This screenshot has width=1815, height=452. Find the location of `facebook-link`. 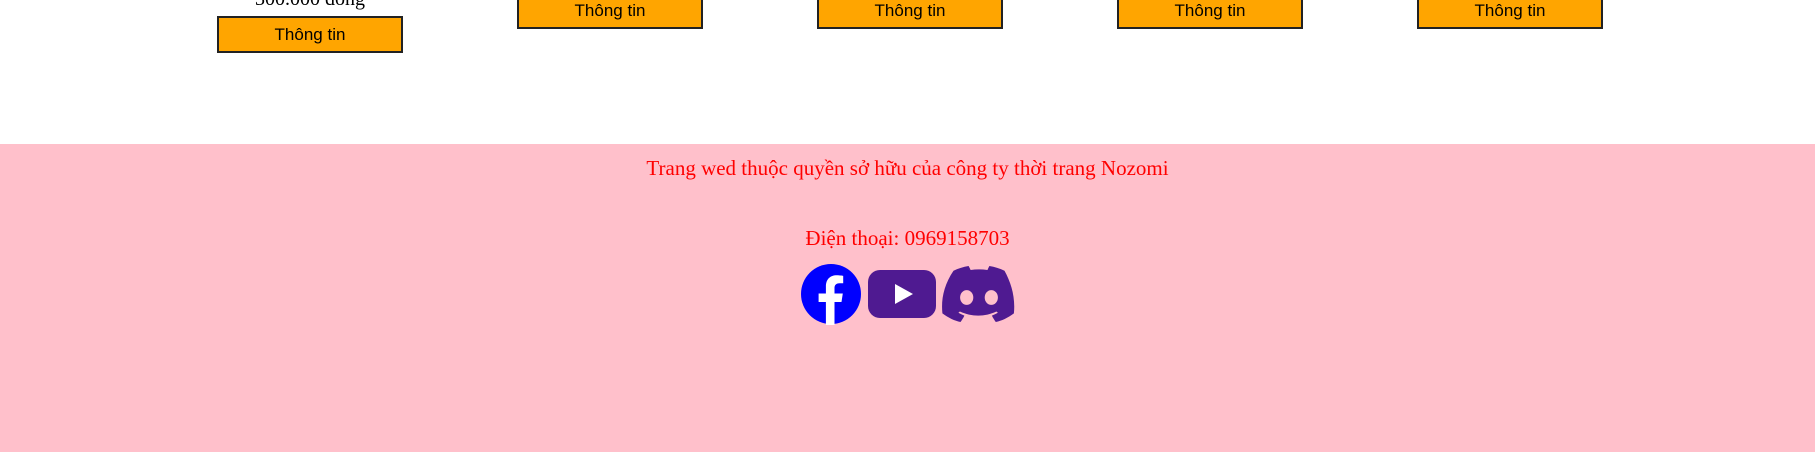

facebook-link is located at coordinates (831, 294).